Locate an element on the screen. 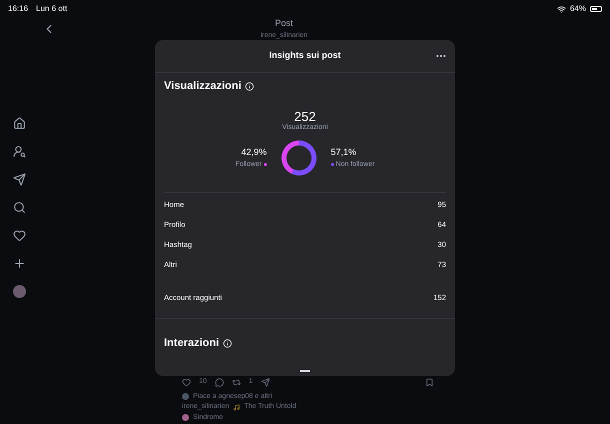 This screenshot has width=610, height=424. plus-icon is located at coordinates (19, 263).